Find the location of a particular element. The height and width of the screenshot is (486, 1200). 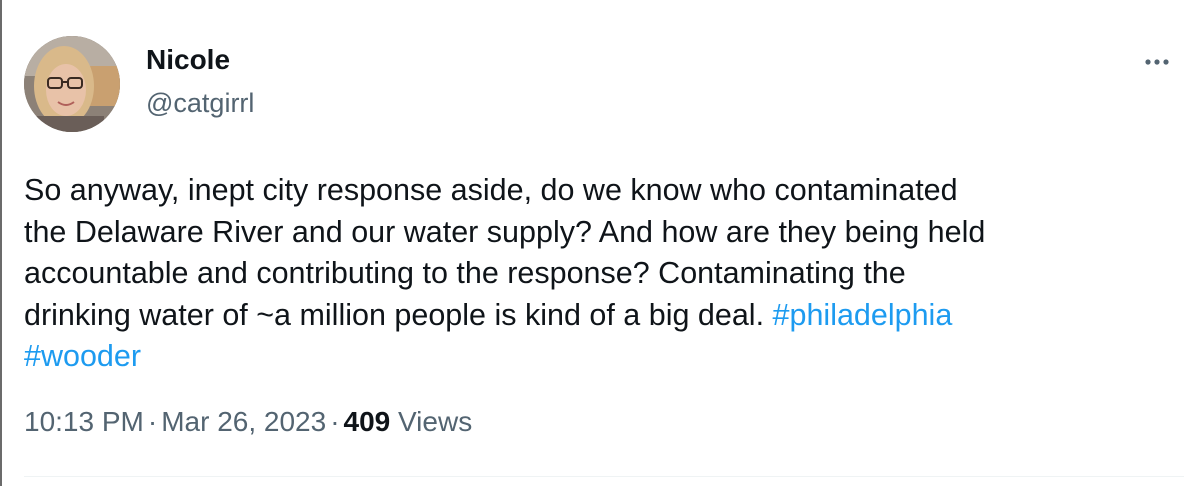

more-options-button is located at coordinates (1160, 62).